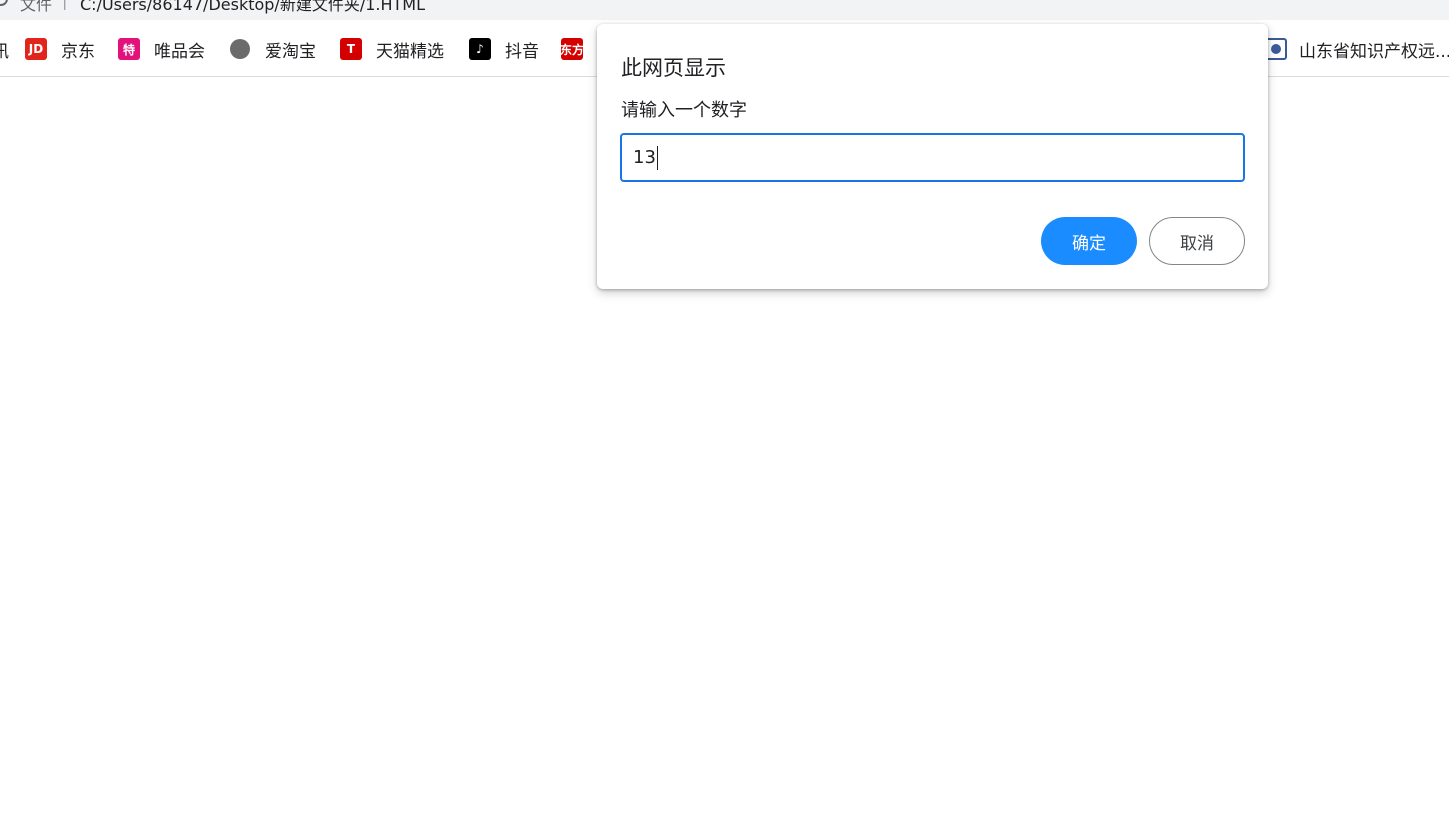  What do you see at coordinates (36, 49) in the screenshot?
I see `jd-icon: JD` at bounding box center [36, 49].